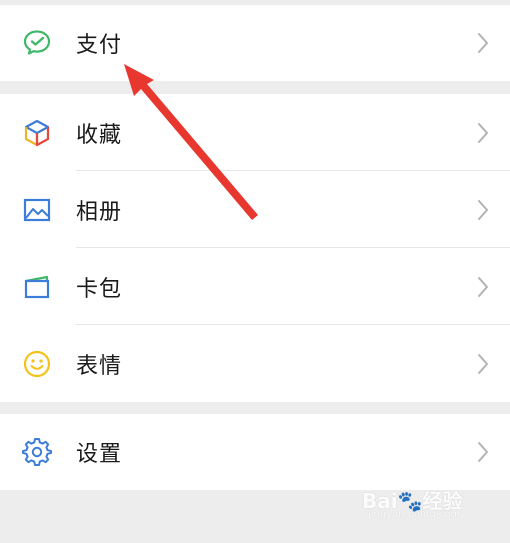 This screenshot has width=510, height=543. Describe the element at coordinates (37, 43) in the screenshot. I see `wechat-pay-icon` at that location.